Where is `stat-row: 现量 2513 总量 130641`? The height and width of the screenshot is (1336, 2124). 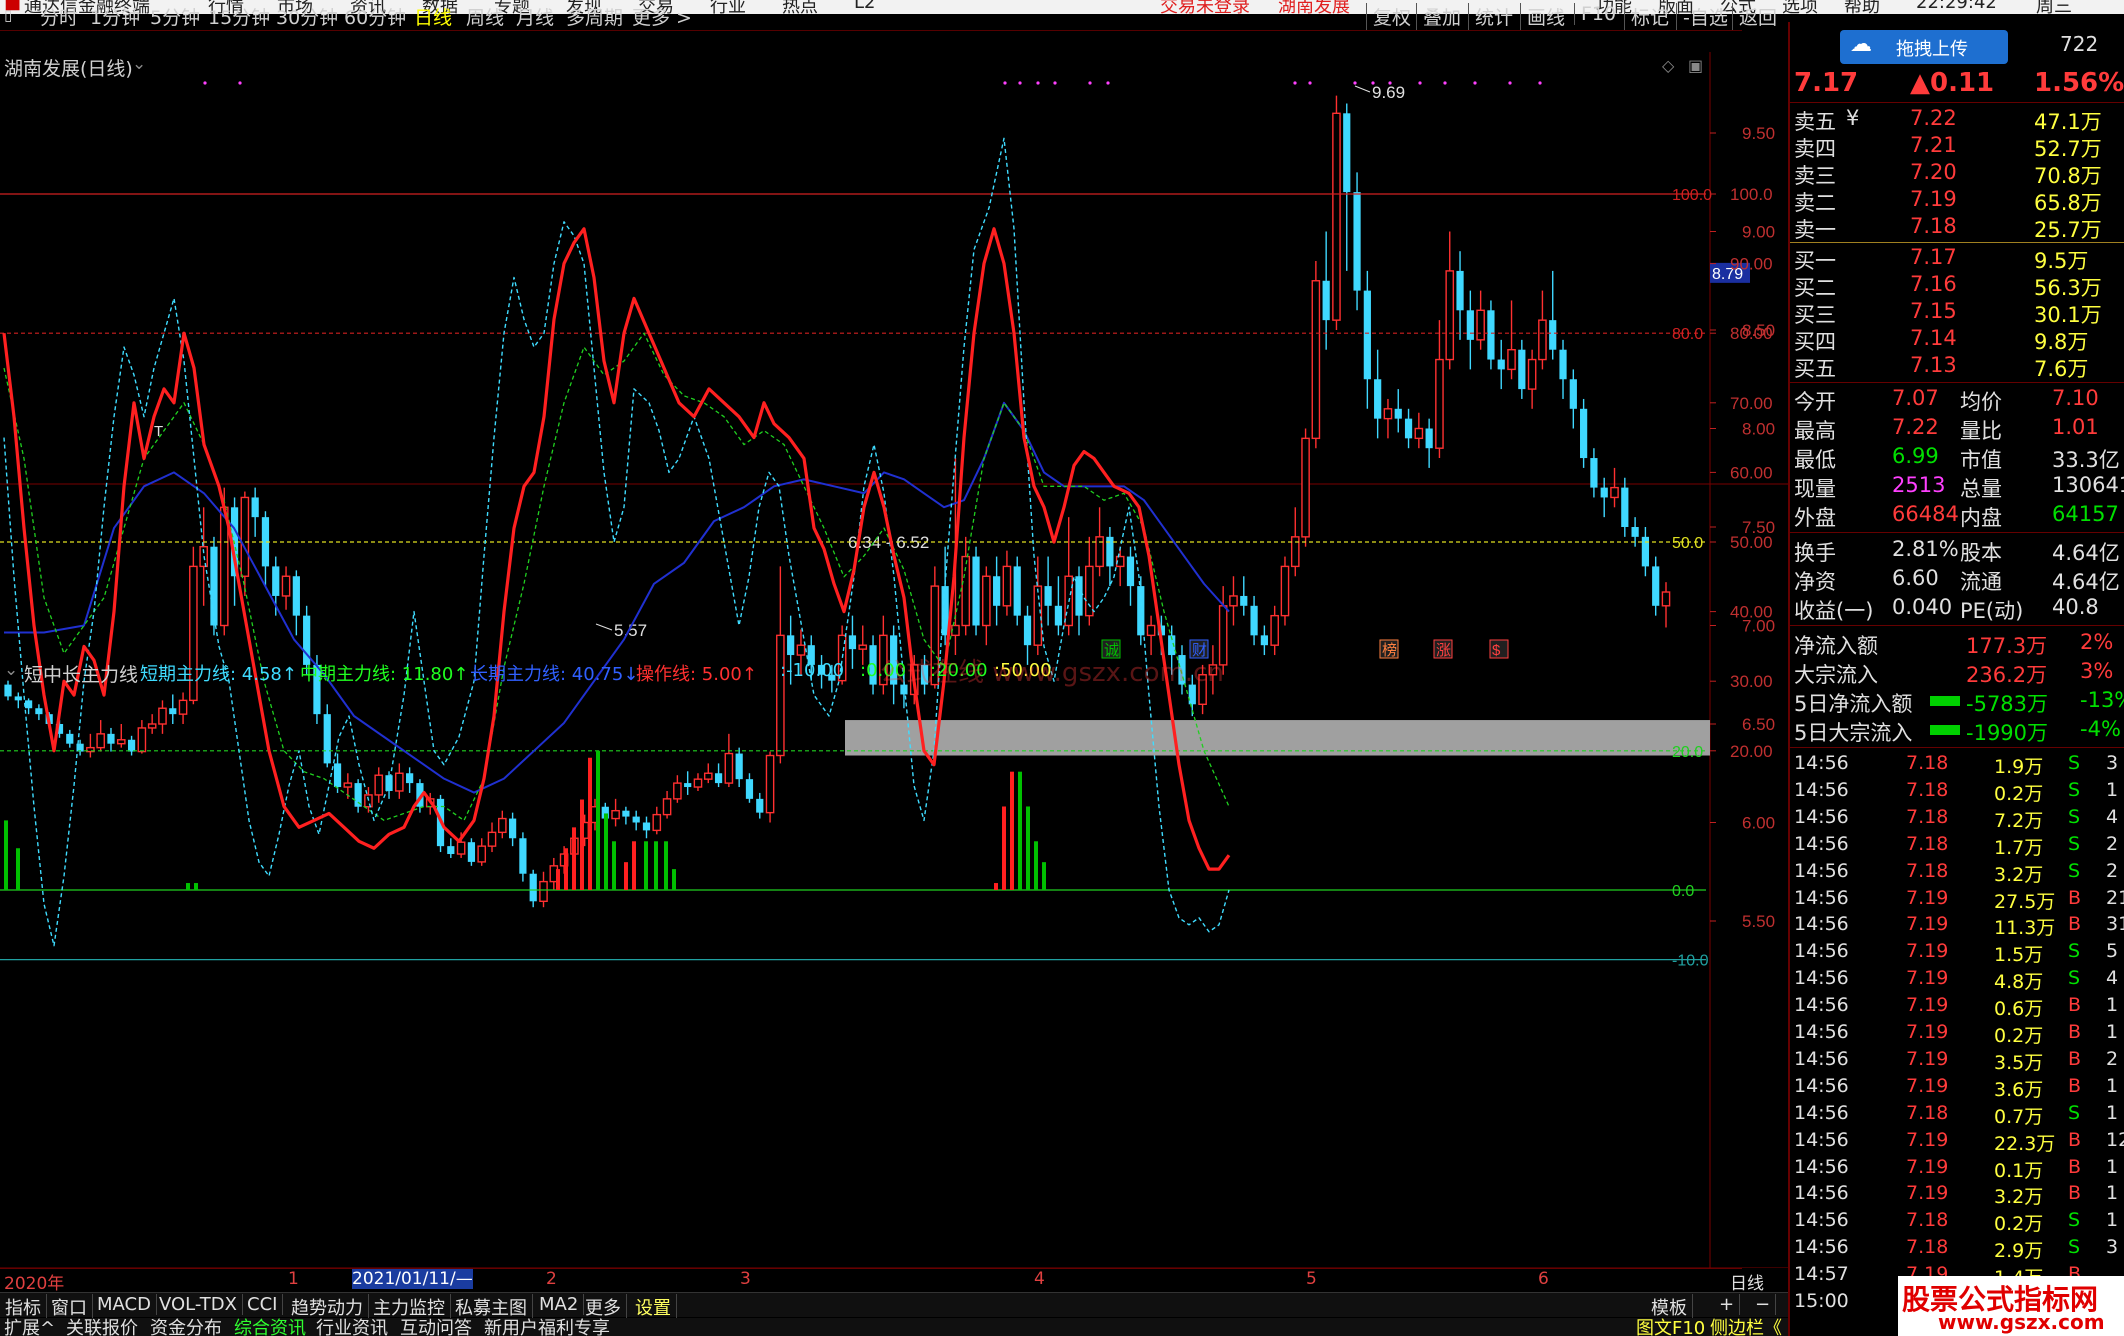
stat-row: 现量 2513 总量 130641 is located at coordinates (1957, 487).